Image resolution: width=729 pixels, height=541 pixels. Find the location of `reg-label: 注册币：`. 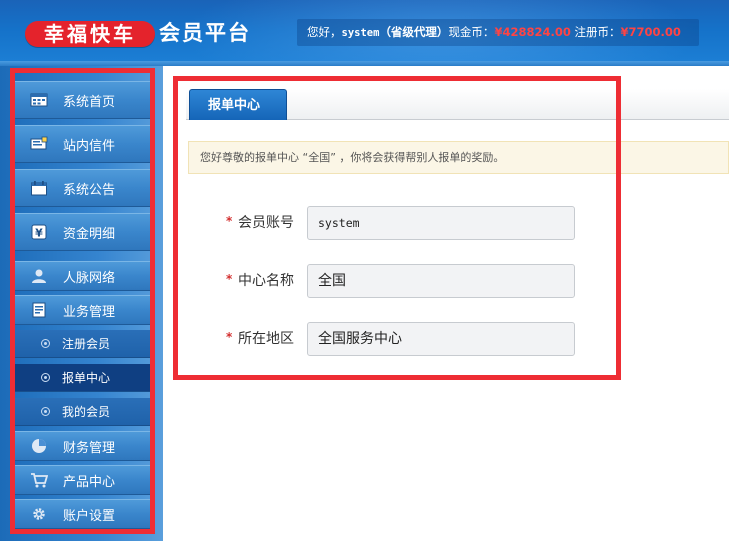

reg-label: 注册币： is located at coordinates (597, 32).